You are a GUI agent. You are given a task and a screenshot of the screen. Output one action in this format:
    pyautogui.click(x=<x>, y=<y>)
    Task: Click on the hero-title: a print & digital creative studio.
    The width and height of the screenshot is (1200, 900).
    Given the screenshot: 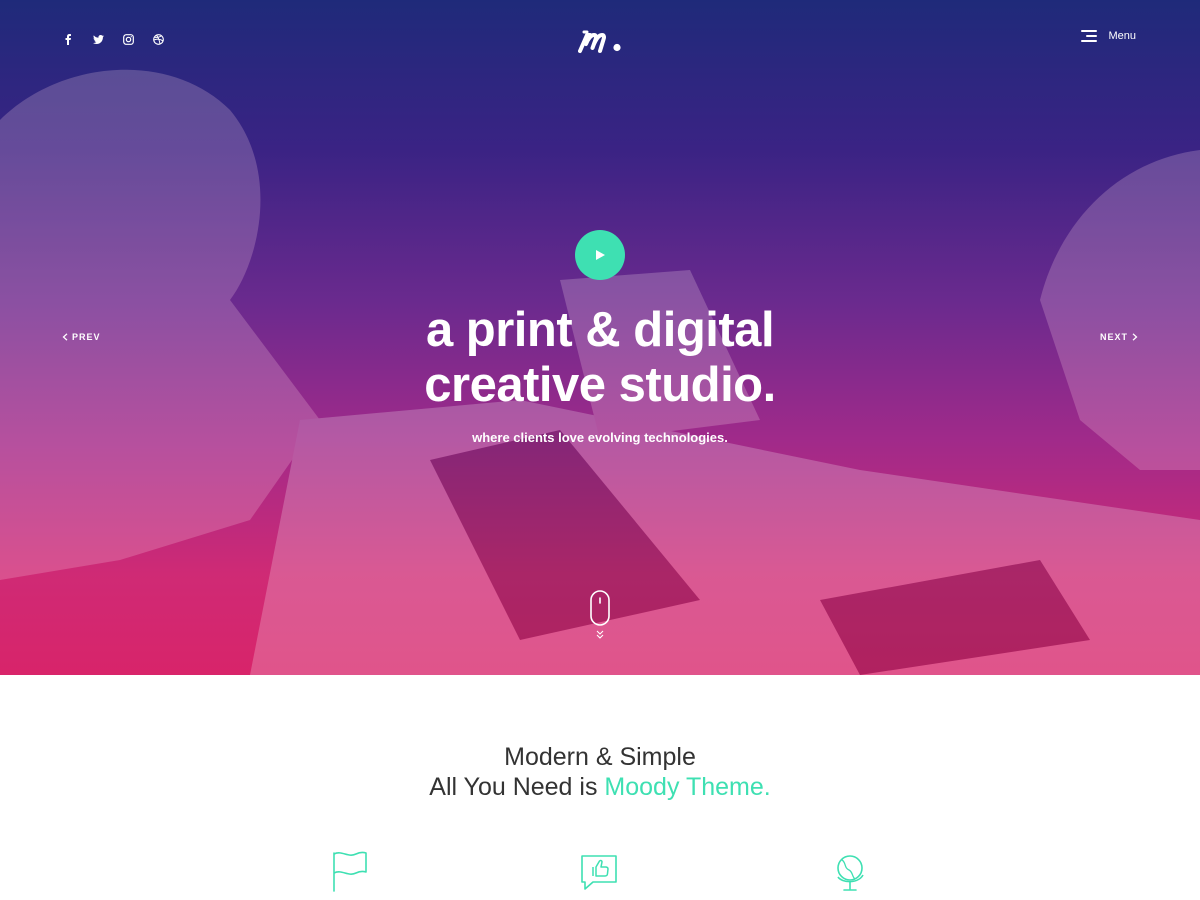 What is the action you would take?
    pyautogui.click(x=600, y=358)
    